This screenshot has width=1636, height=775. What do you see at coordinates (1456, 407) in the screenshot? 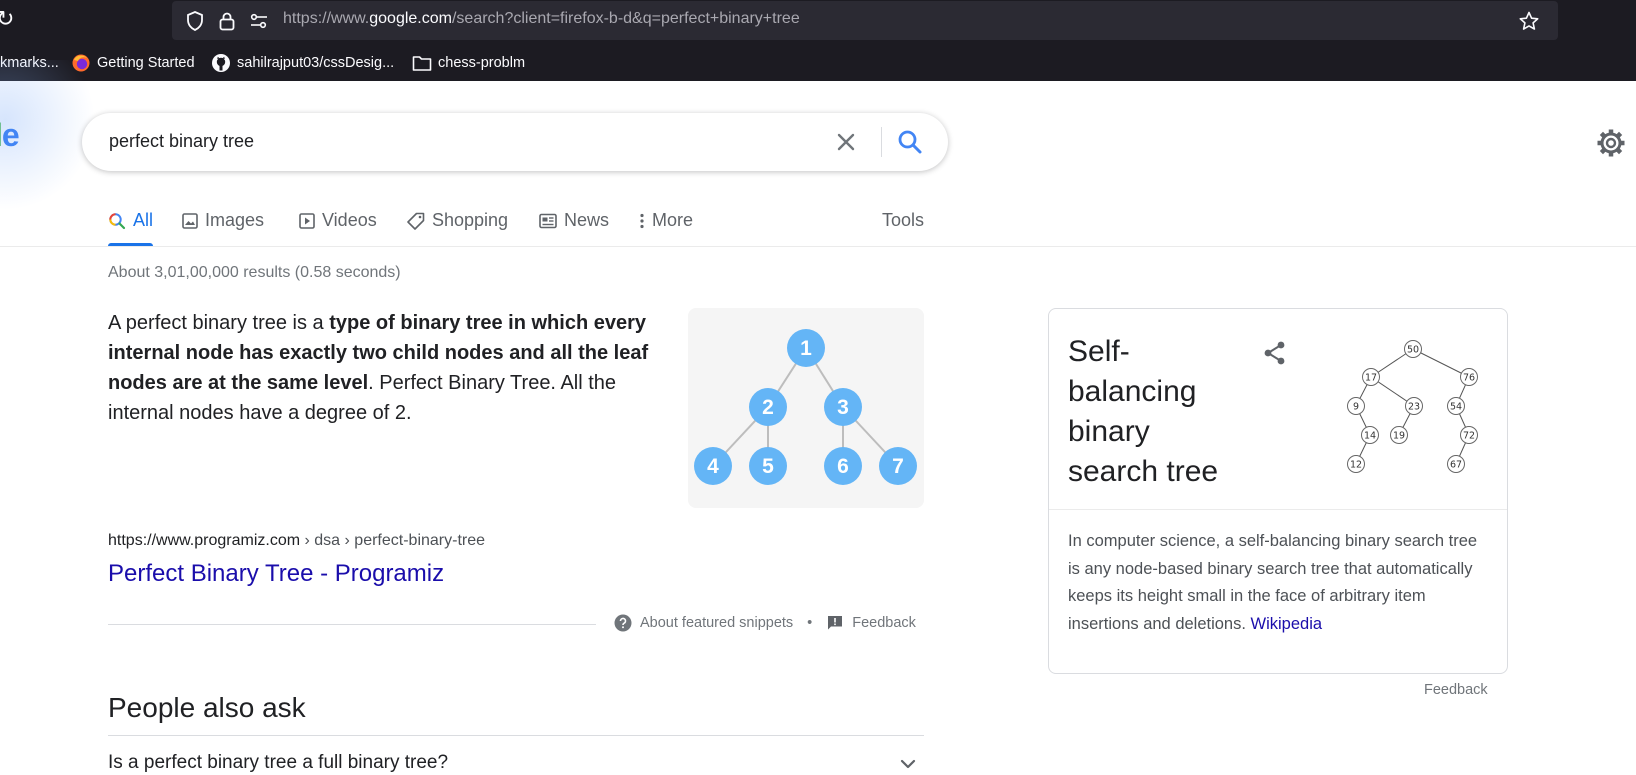
I see `bst-node-label: 54` at bounding box center [1456, 407].